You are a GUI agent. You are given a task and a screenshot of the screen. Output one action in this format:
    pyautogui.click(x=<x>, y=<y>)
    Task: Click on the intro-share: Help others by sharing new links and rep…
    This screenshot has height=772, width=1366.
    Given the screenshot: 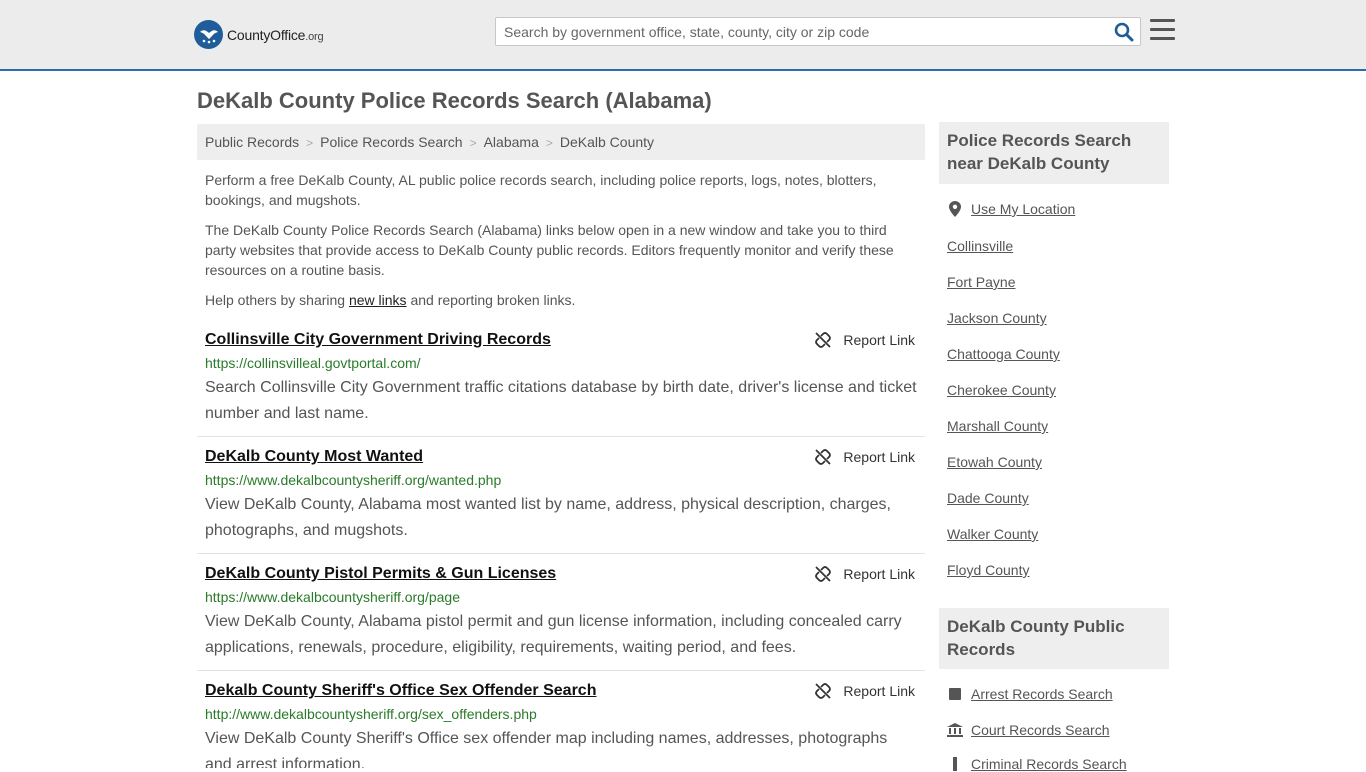 What is the action you would take?
    pyautogui.click(x=390, y=300)
    